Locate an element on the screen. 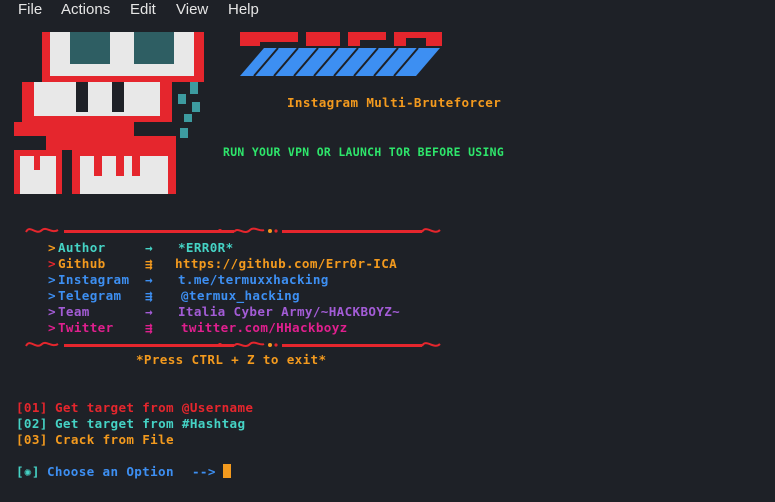 The image size is (775, 502). menu-view: View is located at coordinates (192, 9).